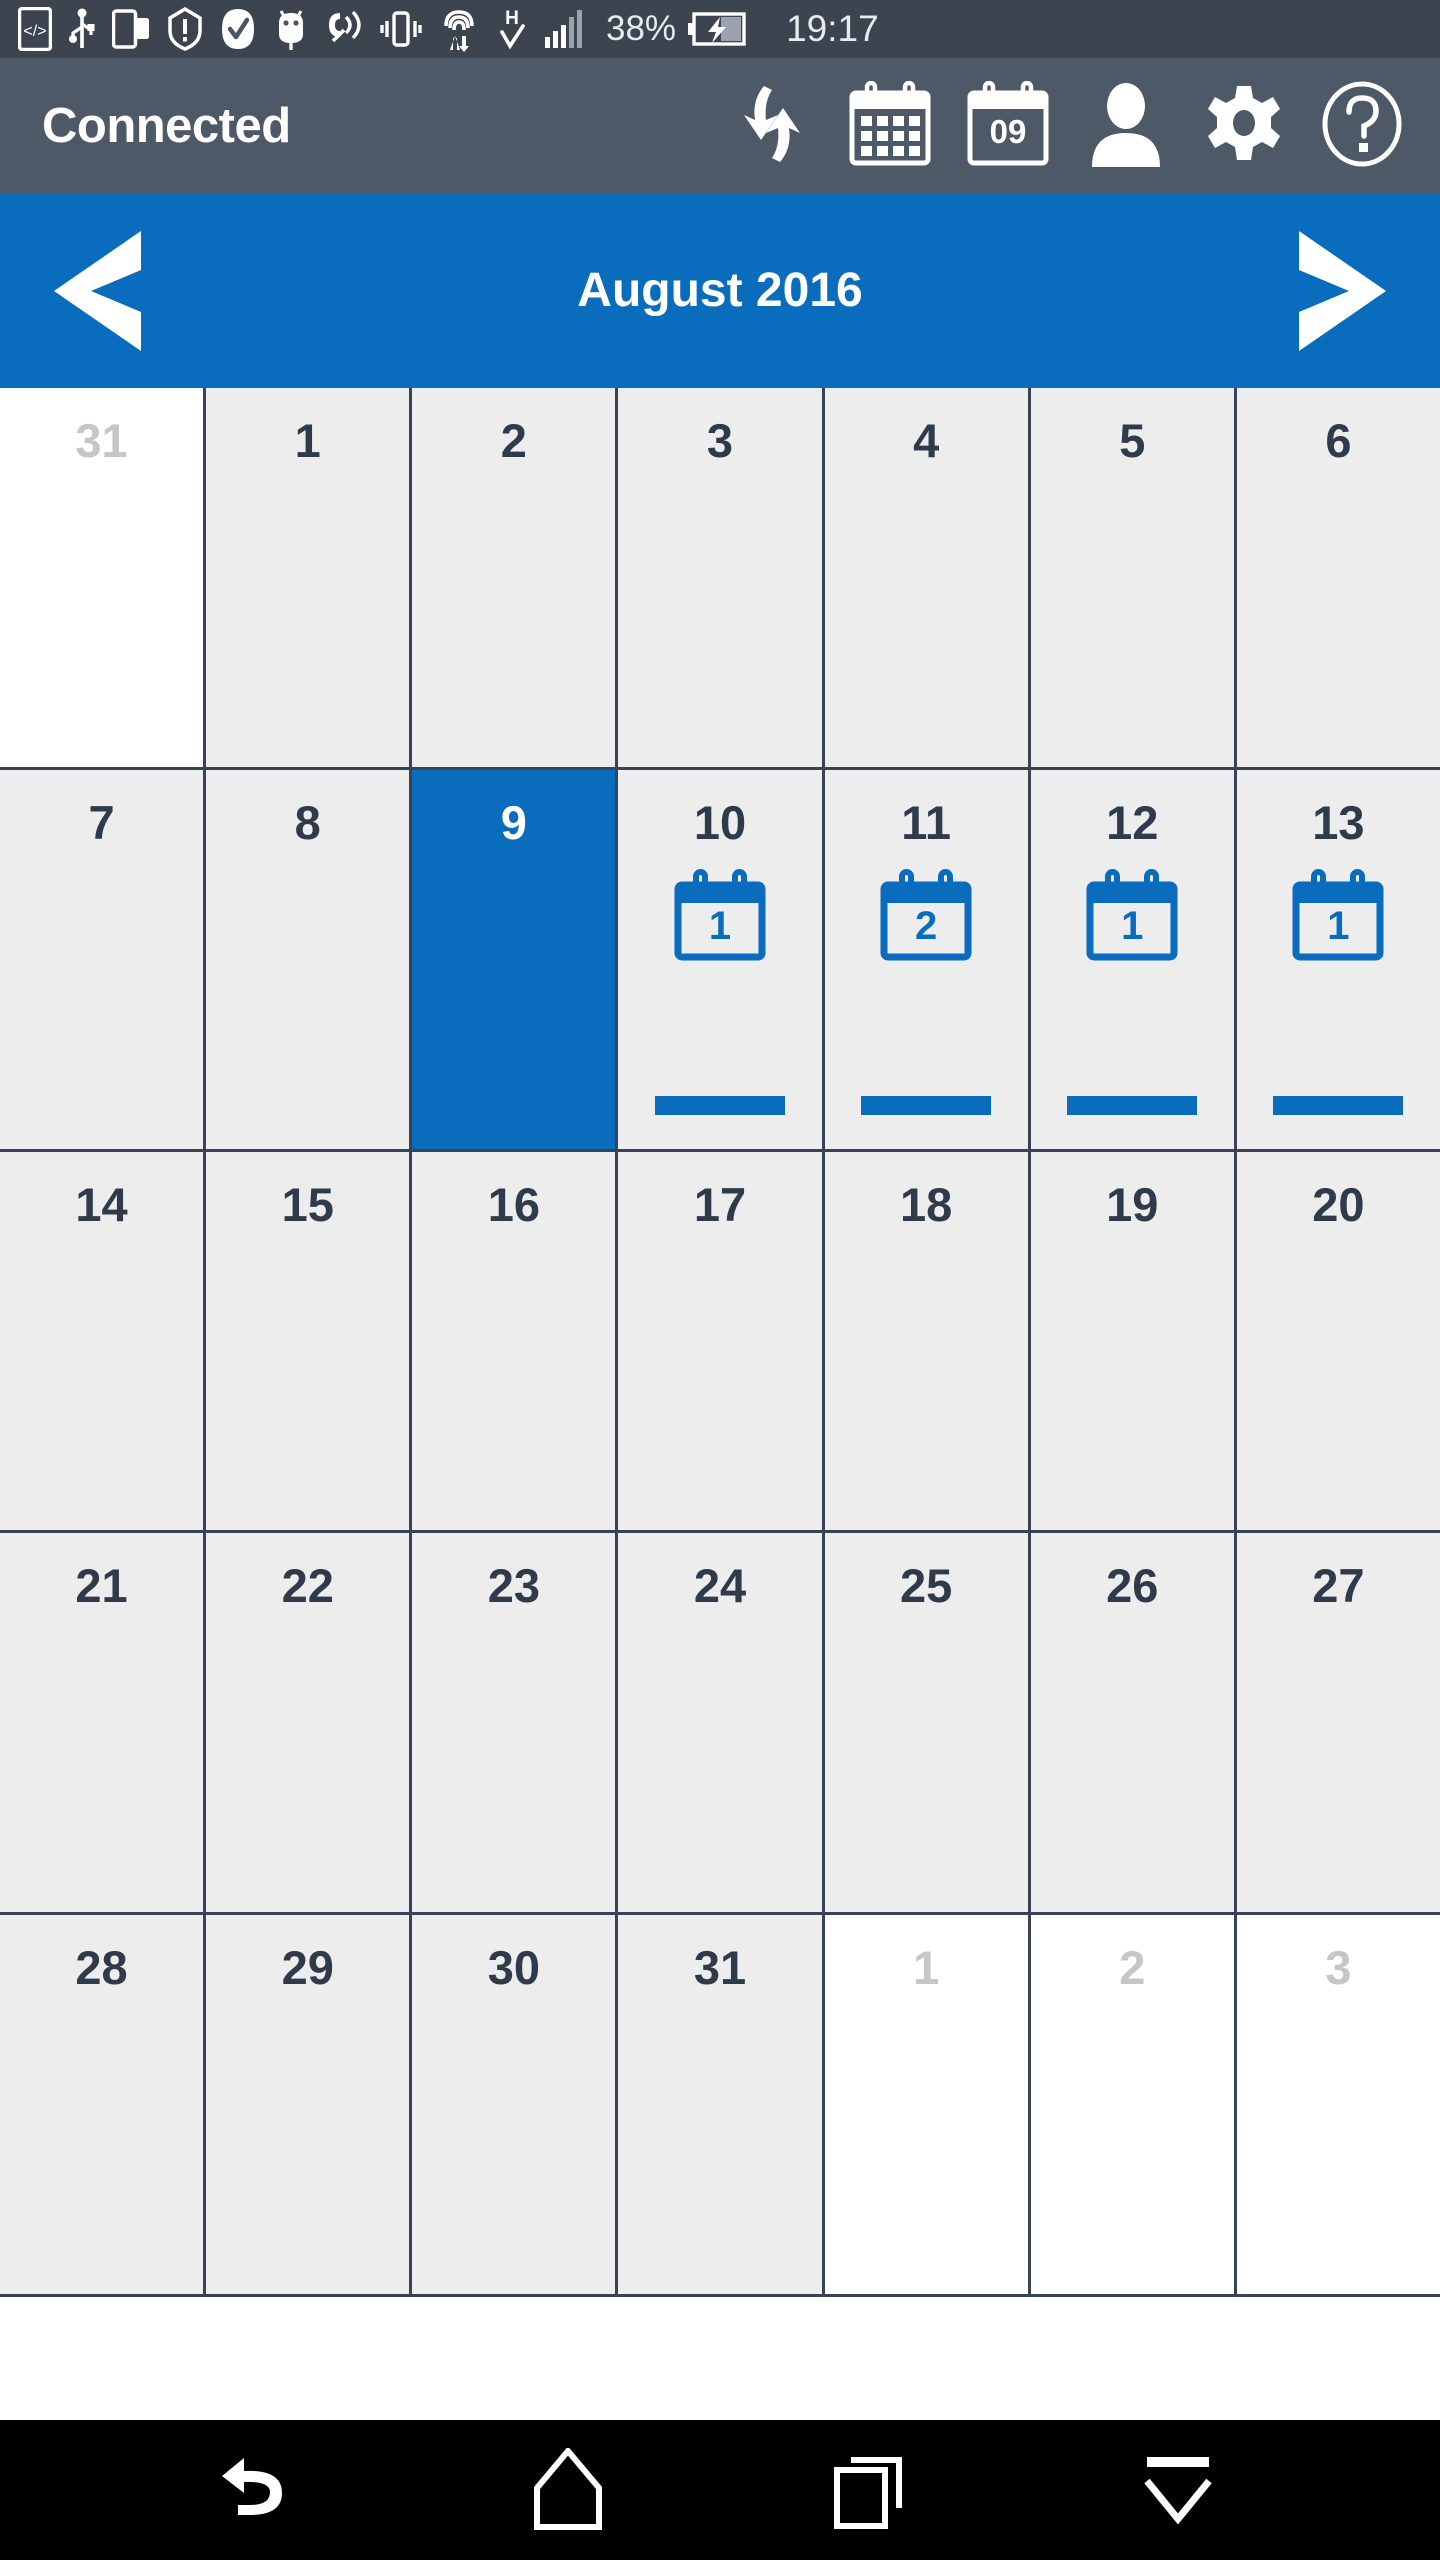  What do you see at coordinates (926, 577) in the screenshot?
I see `calendar-day-cell: 4` at bounding box center [926, 577].